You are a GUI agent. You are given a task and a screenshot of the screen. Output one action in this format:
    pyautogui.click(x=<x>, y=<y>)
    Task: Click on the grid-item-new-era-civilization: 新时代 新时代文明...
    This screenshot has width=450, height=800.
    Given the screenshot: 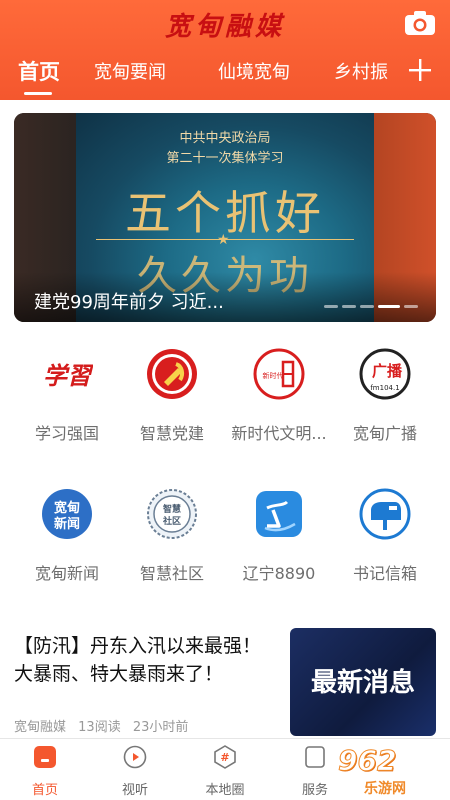 What is the action you would take?
    pyautogui.click(x=279, y=398)
    